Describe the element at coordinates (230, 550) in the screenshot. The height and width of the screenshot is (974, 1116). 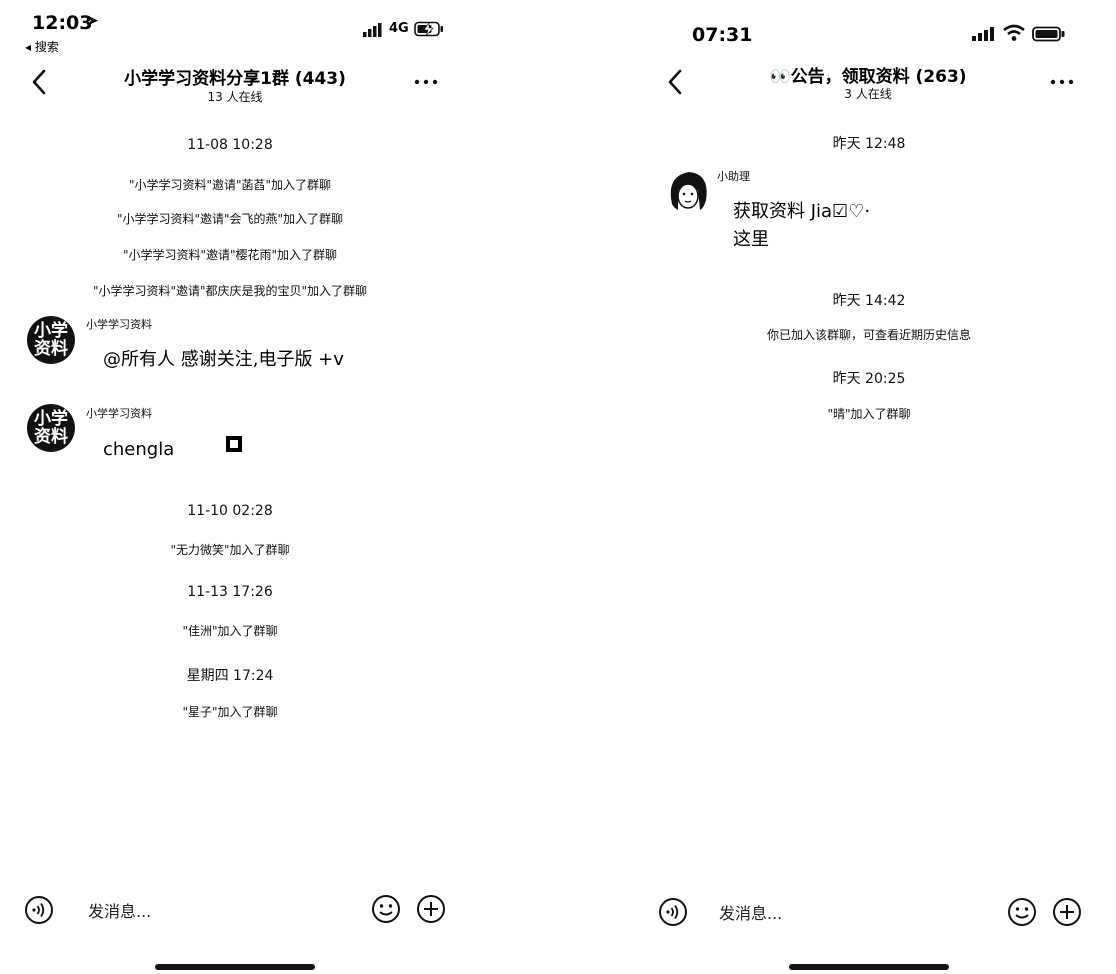
I see `system-message: "无力微笑"加入了群聊` at that location.